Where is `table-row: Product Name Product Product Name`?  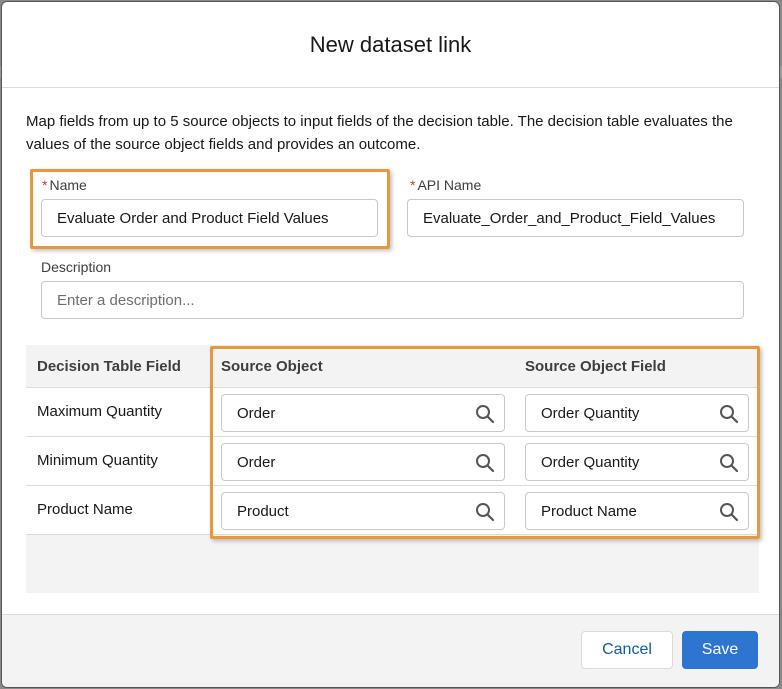
table-row: Product Name Product Product Name is located at coordinates (392, 510).